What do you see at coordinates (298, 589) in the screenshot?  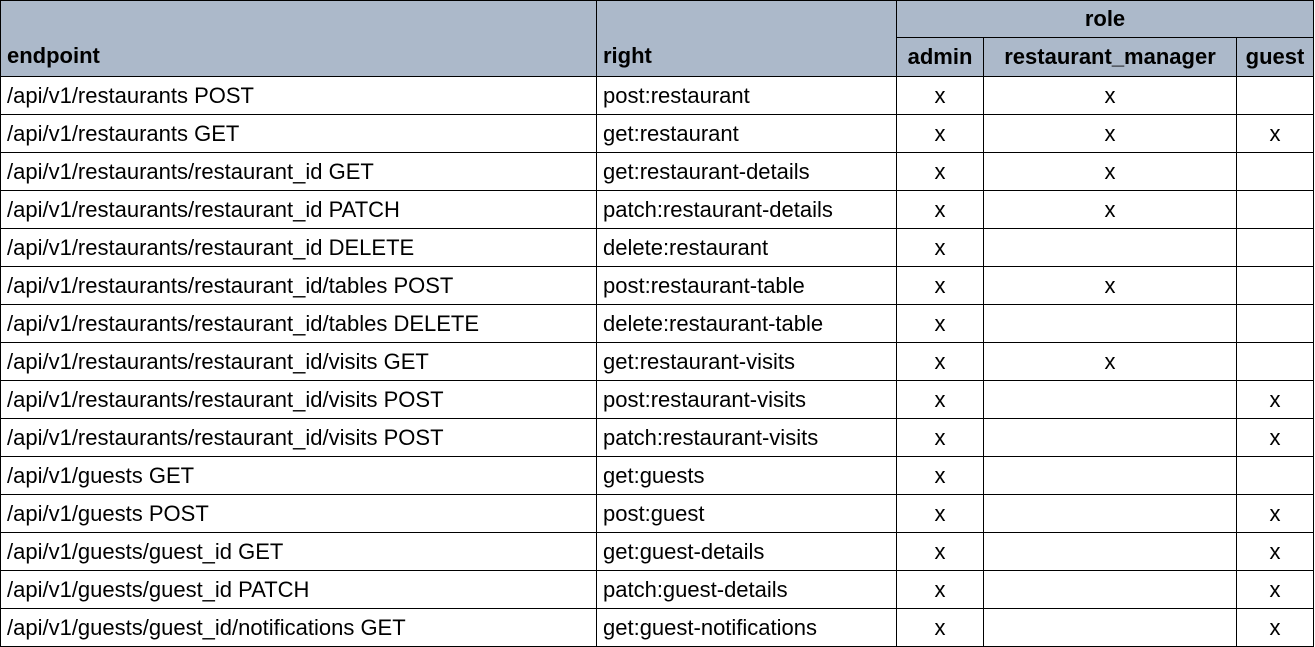 I see `endpoint-cell: /api/v1/guests/guest_id PATCH` at bounding box center [298, 589].